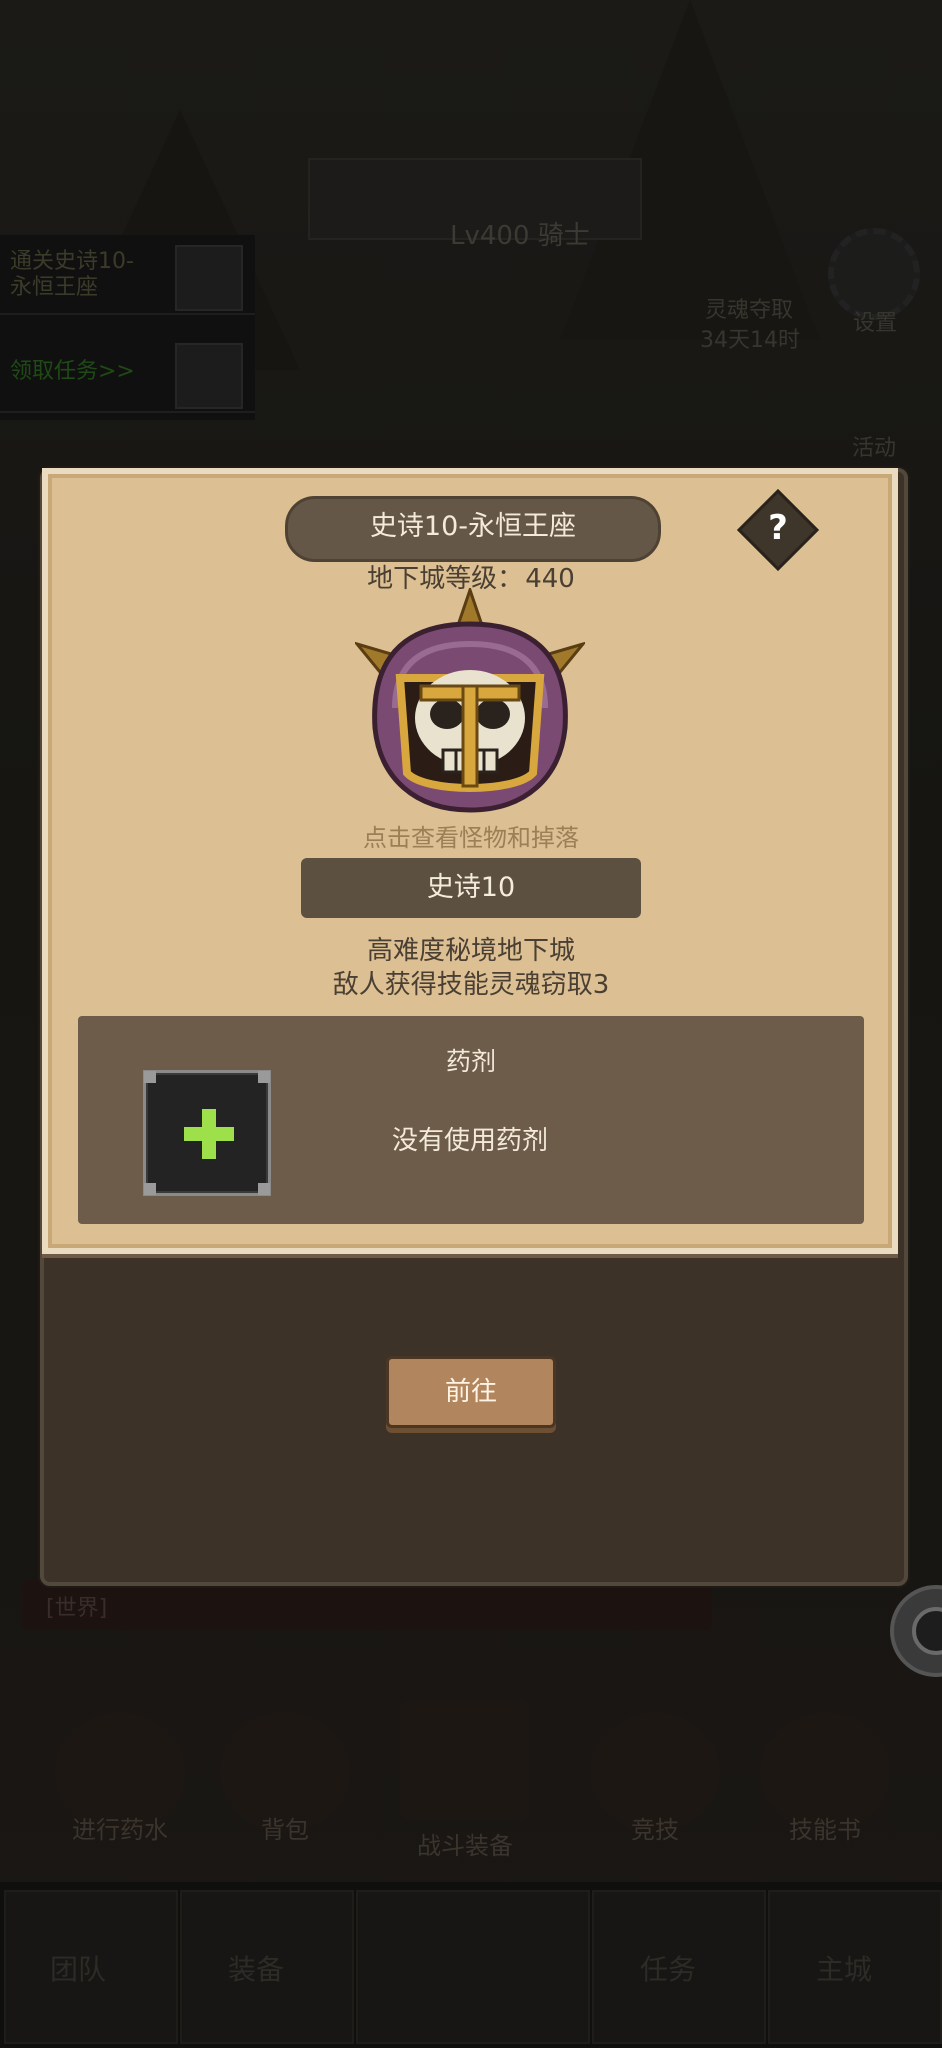 This screenshot has width=942, height=2048. I want to click on countdown-title: 灵魂夺取, so click(749, 310).